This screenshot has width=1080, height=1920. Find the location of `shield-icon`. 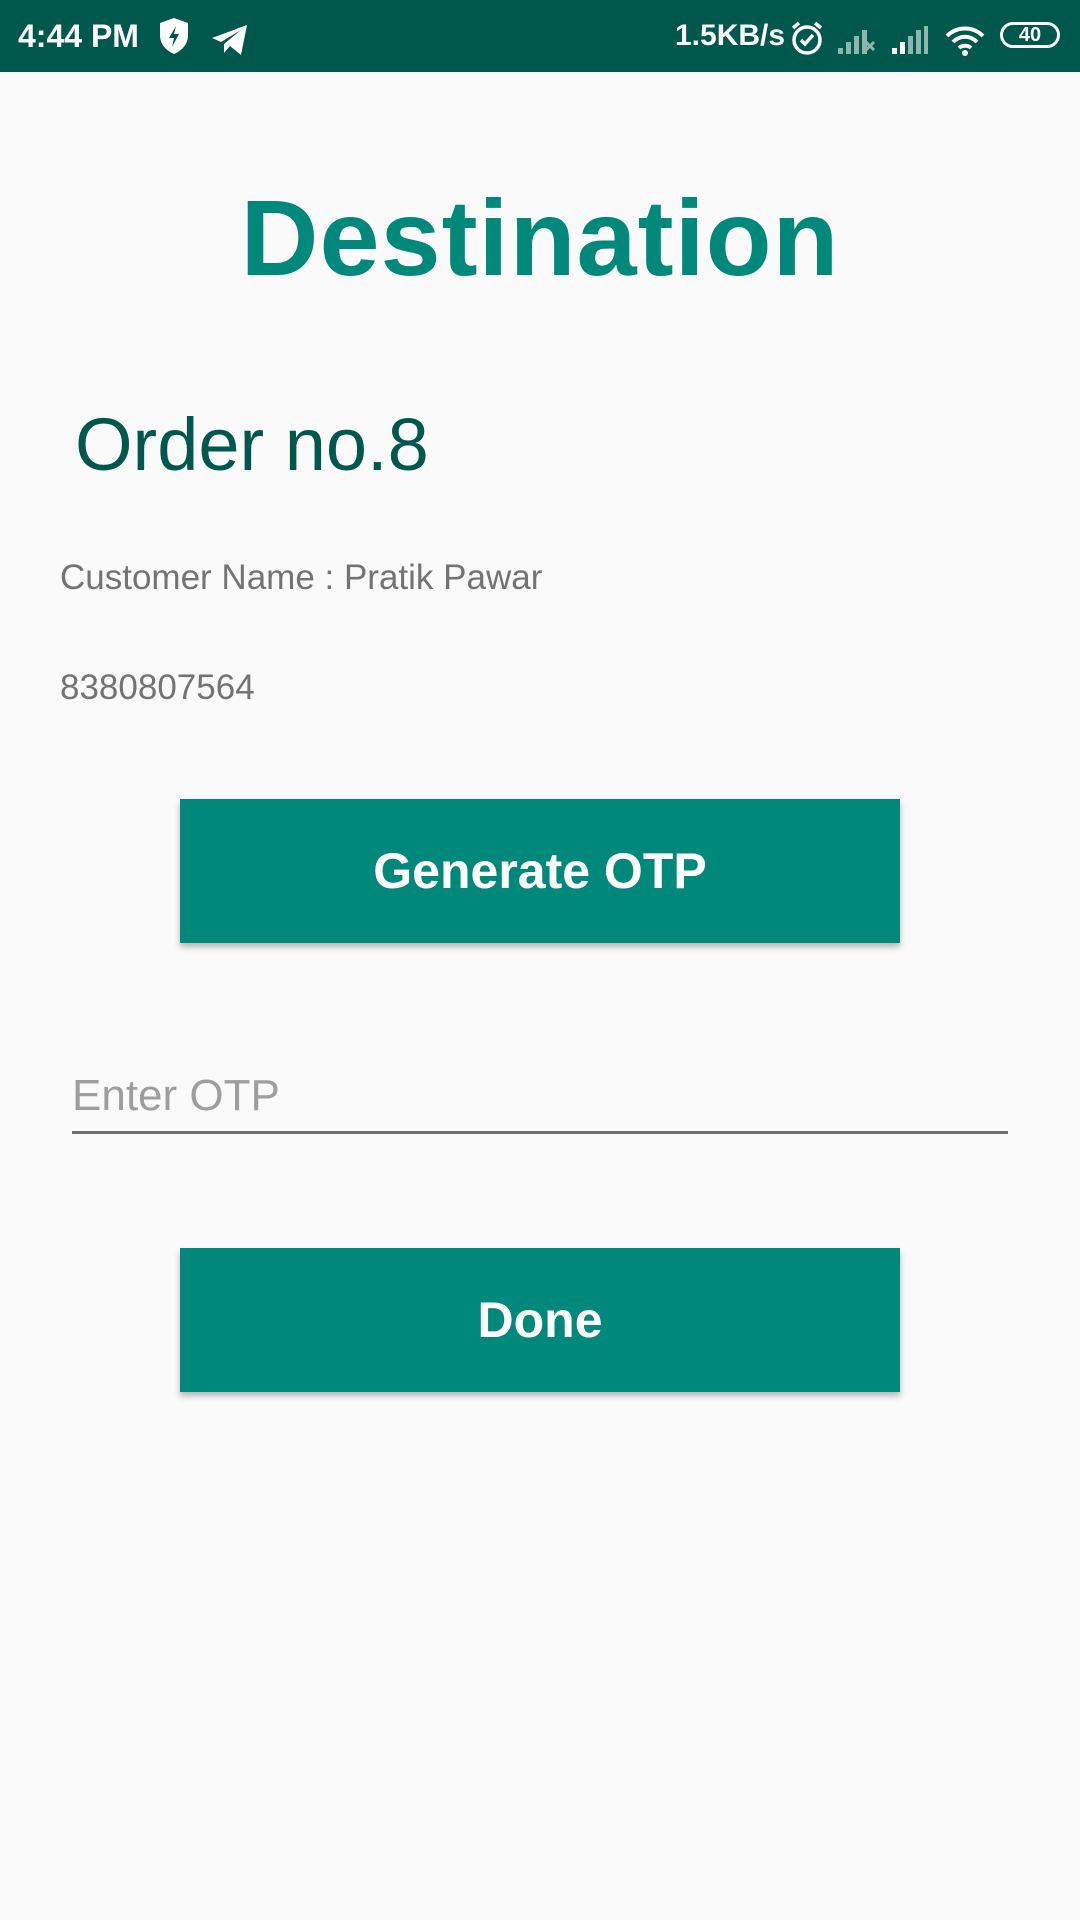

shield-icon is located at coordinates (174, 36).